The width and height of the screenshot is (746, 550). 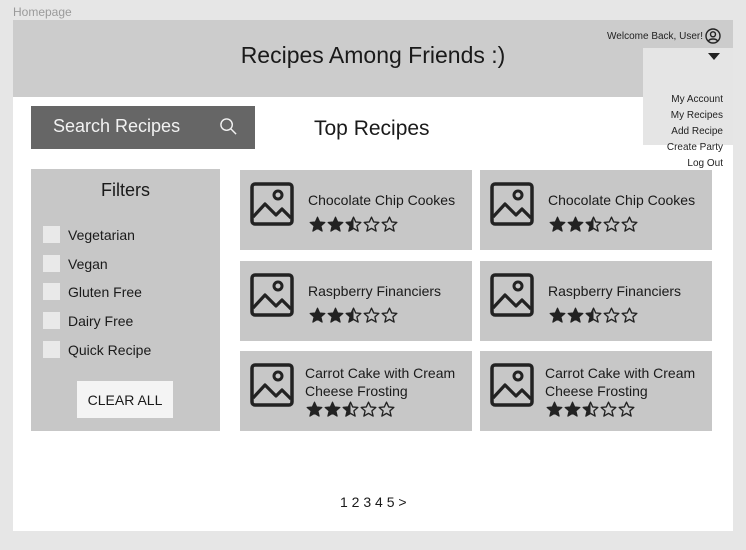 I want to click on frame-label: Homepage, so click(x=42, y=12).